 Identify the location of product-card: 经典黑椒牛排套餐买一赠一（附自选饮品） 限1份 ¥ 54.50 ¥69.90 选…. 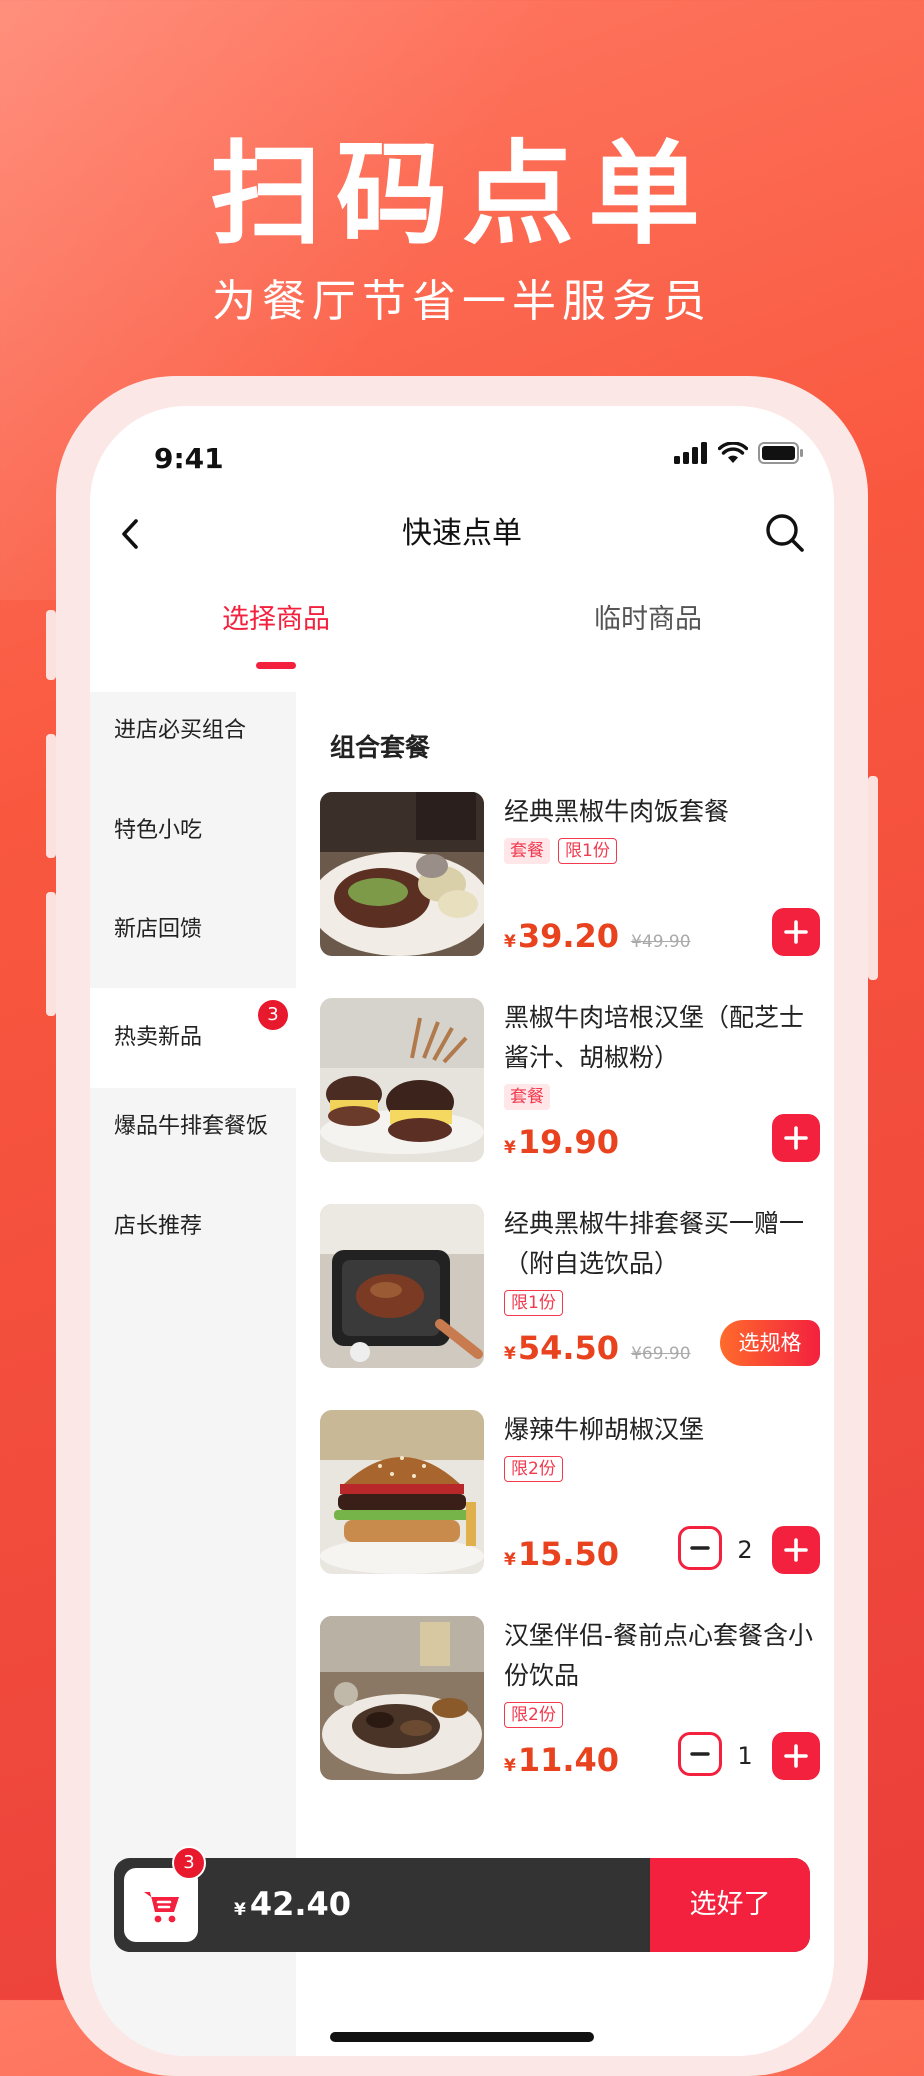
(570, 1286).